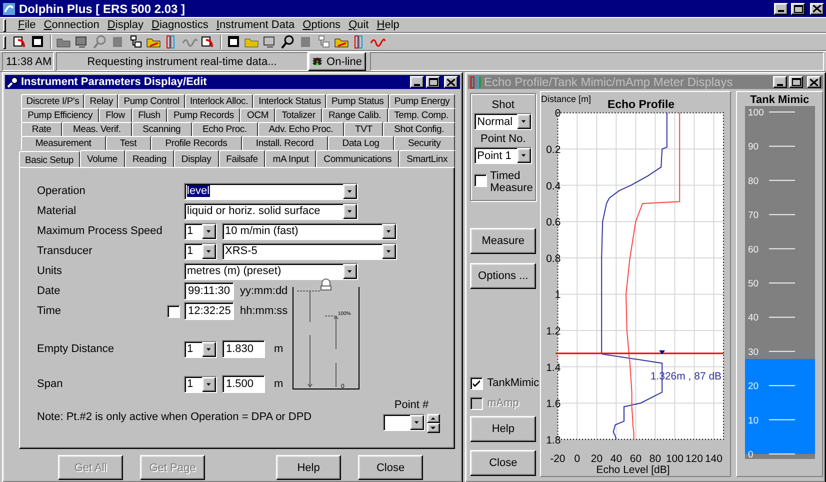 The height and width of the screenshot is (482, 826). I want to click on menu-item: Diagnostics, so click(180, 25).